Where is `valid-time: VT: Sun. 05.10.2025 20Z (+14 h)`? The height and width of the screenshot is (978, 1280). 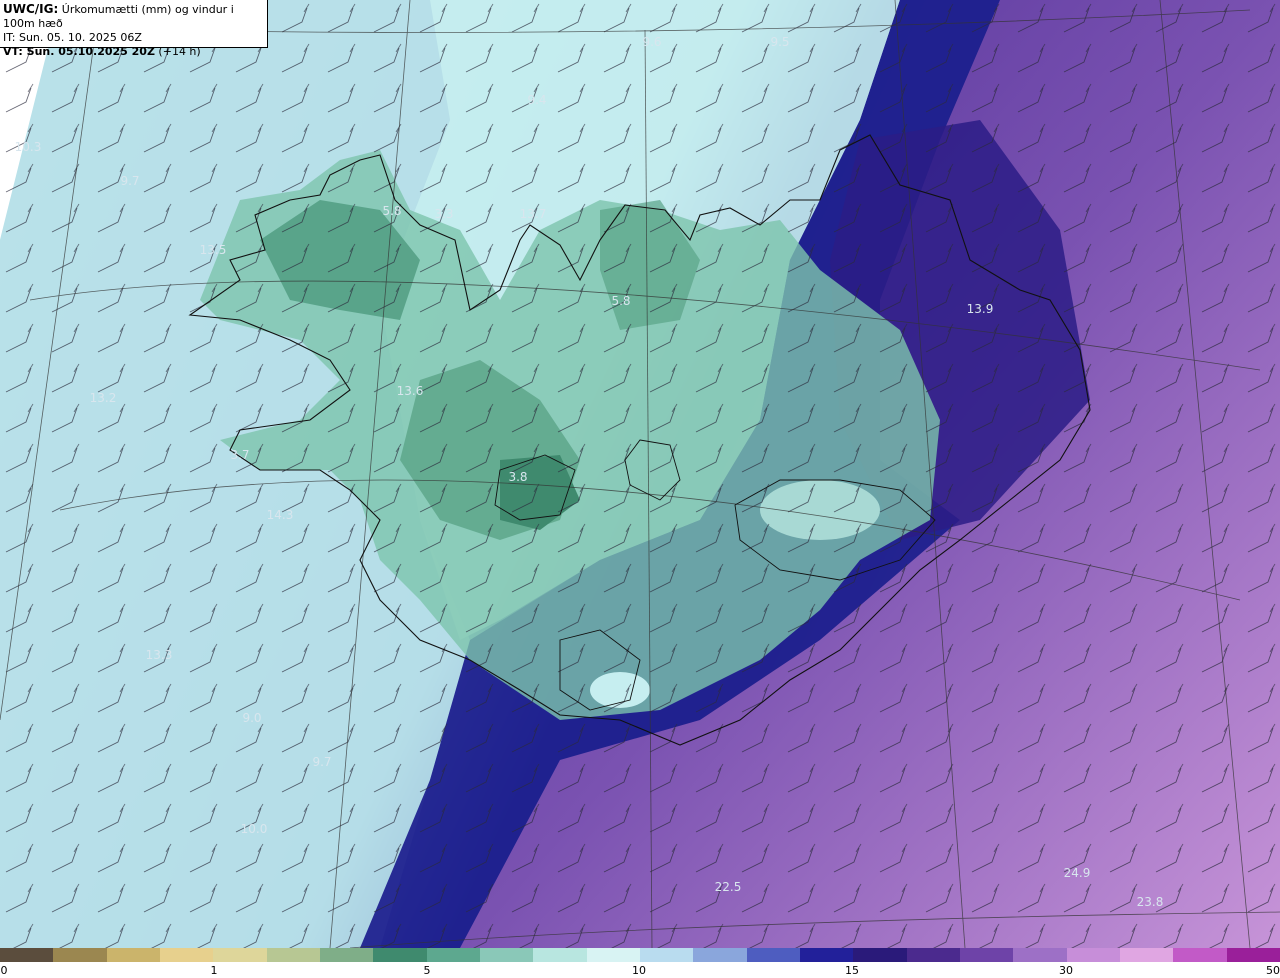 valid-time: VT: Sun. 05.10.2025 20Z (+14 h) is located at coordinates (135, 52).